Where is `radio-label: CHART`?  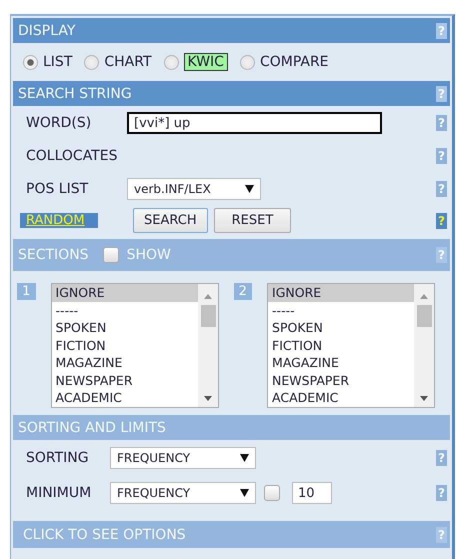
radio-label: CHART is located at coordinates (128, 62).